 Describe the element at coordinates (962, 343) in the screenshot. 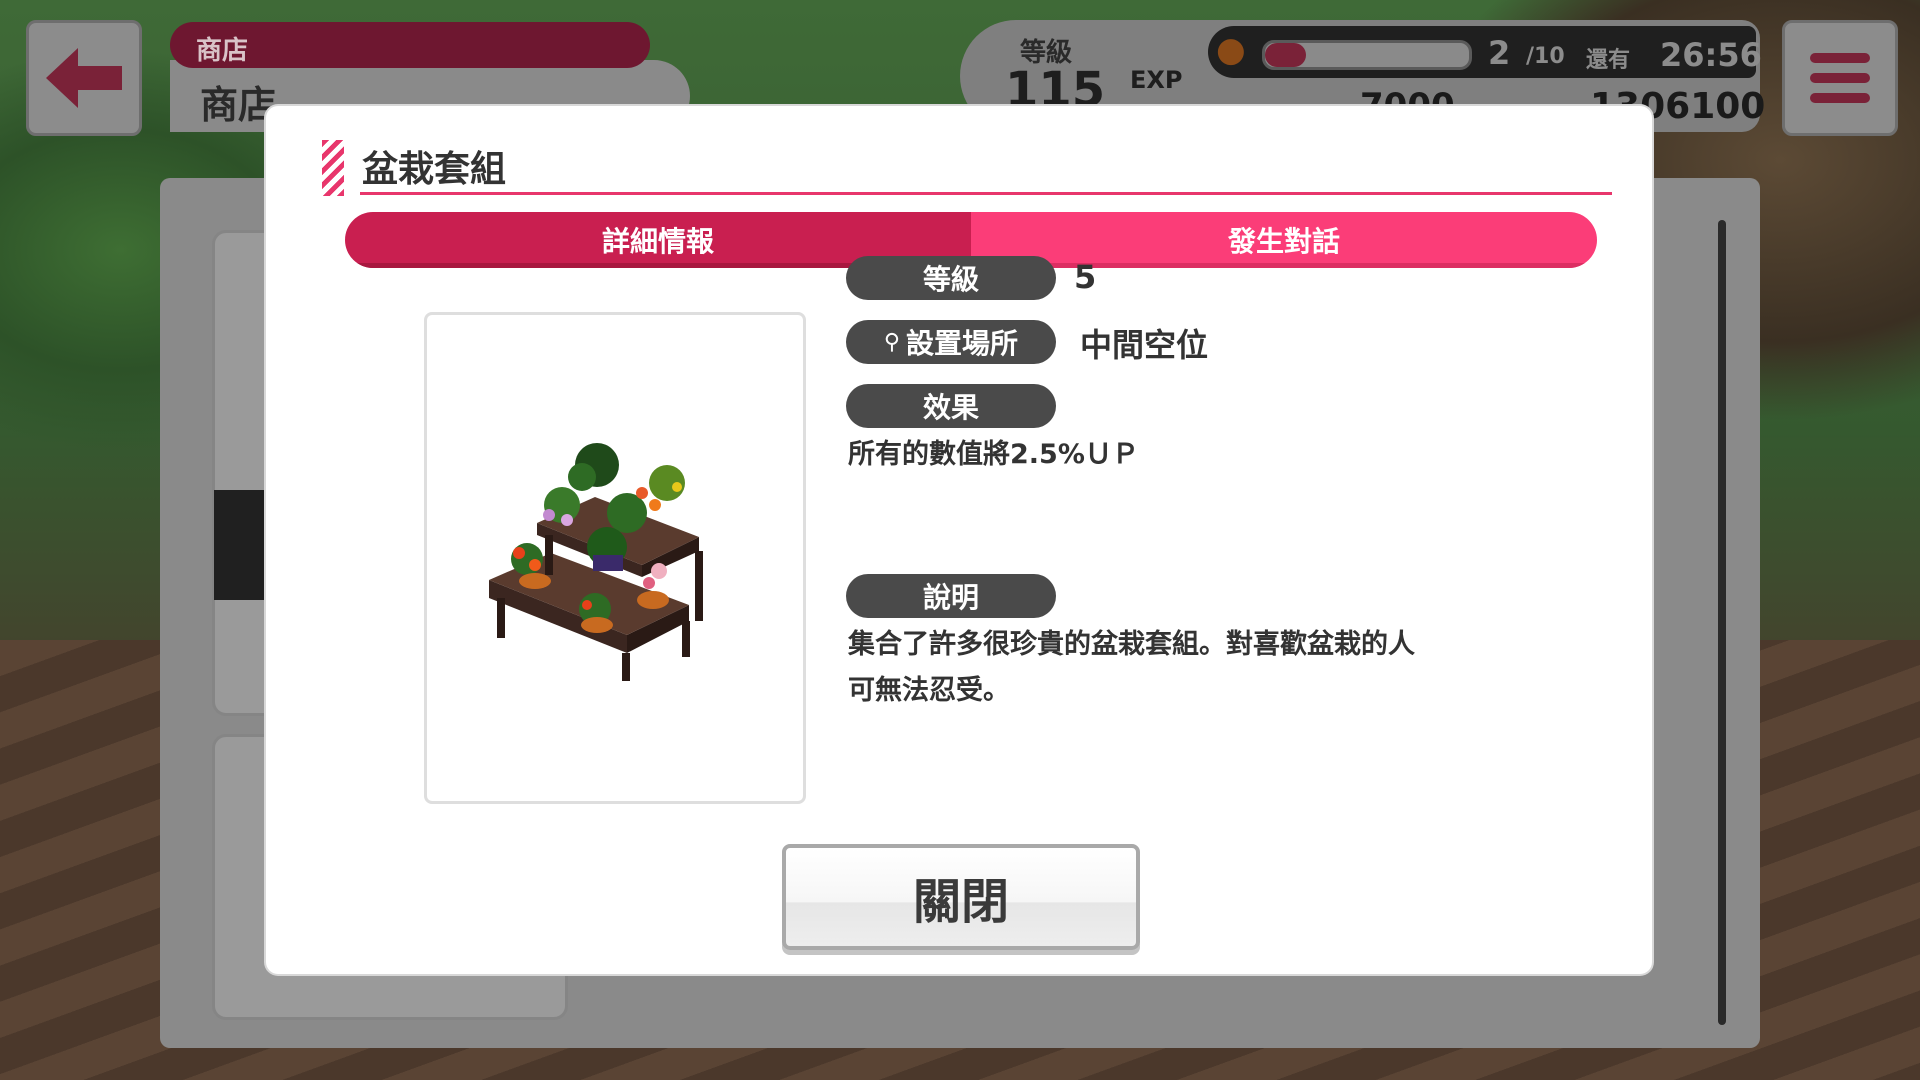

I see `location-pill-label: 設置場所` at that location.